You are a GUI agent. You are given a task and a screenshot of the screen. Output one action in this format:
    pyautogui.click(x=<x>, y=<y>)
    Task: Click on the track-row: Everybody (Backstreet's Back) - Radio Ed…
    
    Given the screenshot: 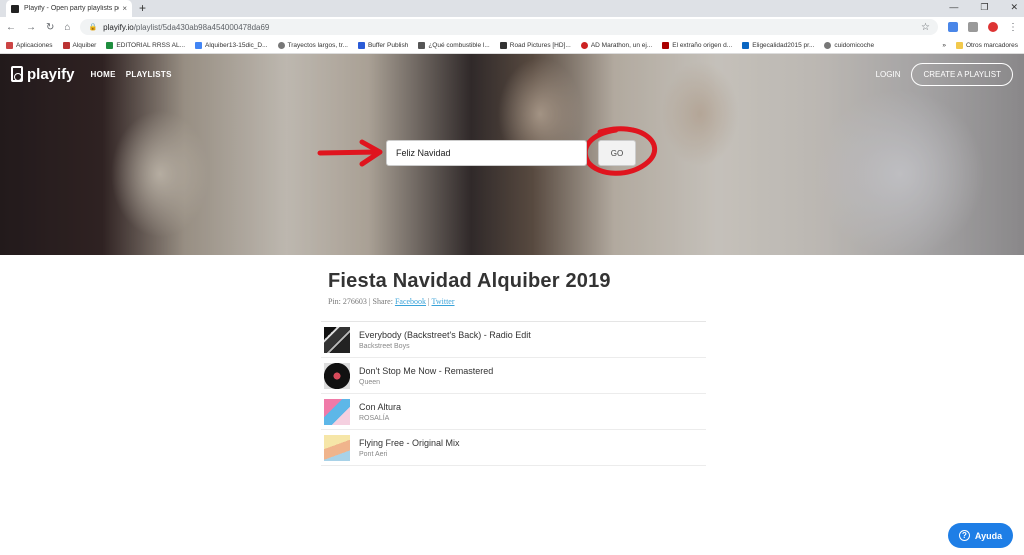 What is the action you would take?
    pyautogui.click(x=513, y=340)
    